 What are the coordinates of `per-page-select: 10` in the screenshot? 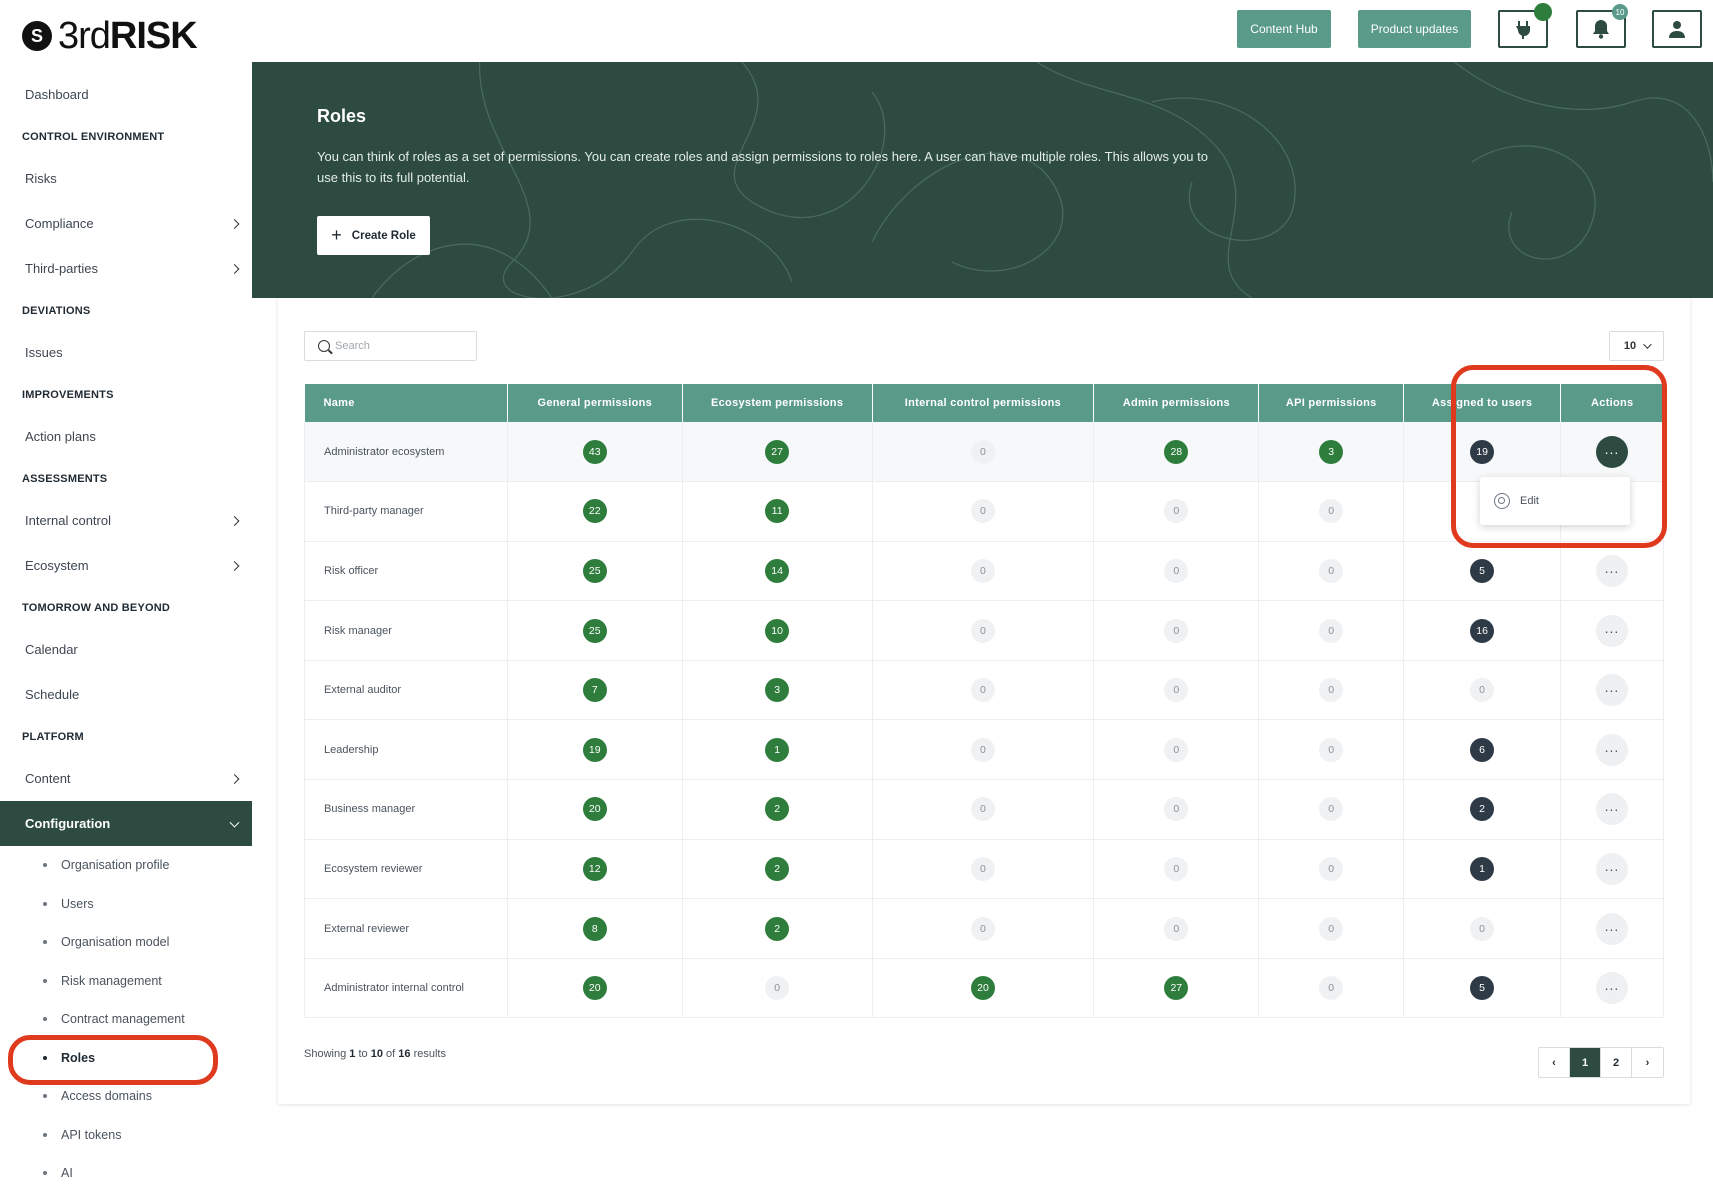 It's located at (1636, 346).